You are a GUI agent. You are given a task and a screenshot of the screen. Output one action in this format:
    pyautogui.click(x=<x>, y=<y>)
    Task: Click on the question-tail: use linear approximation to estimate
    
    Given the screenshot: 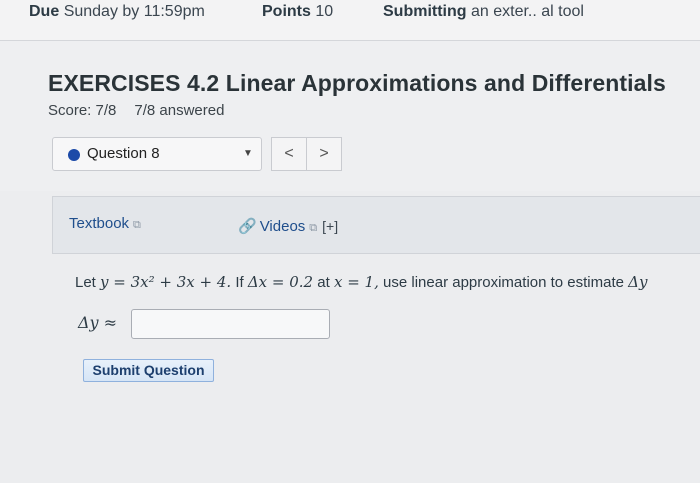 What is the action you would take?
    pyautogui.click(x=503, y=282)
    